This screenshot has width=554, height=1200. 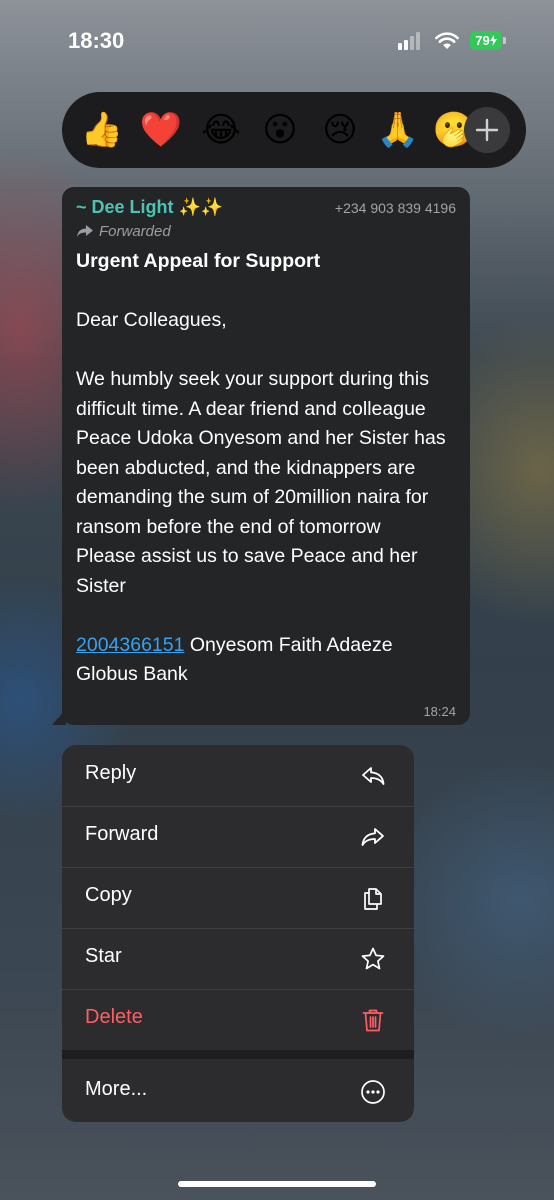 I want to click on forwarded-indicator: Forwarded, so click(x=123, y=231).